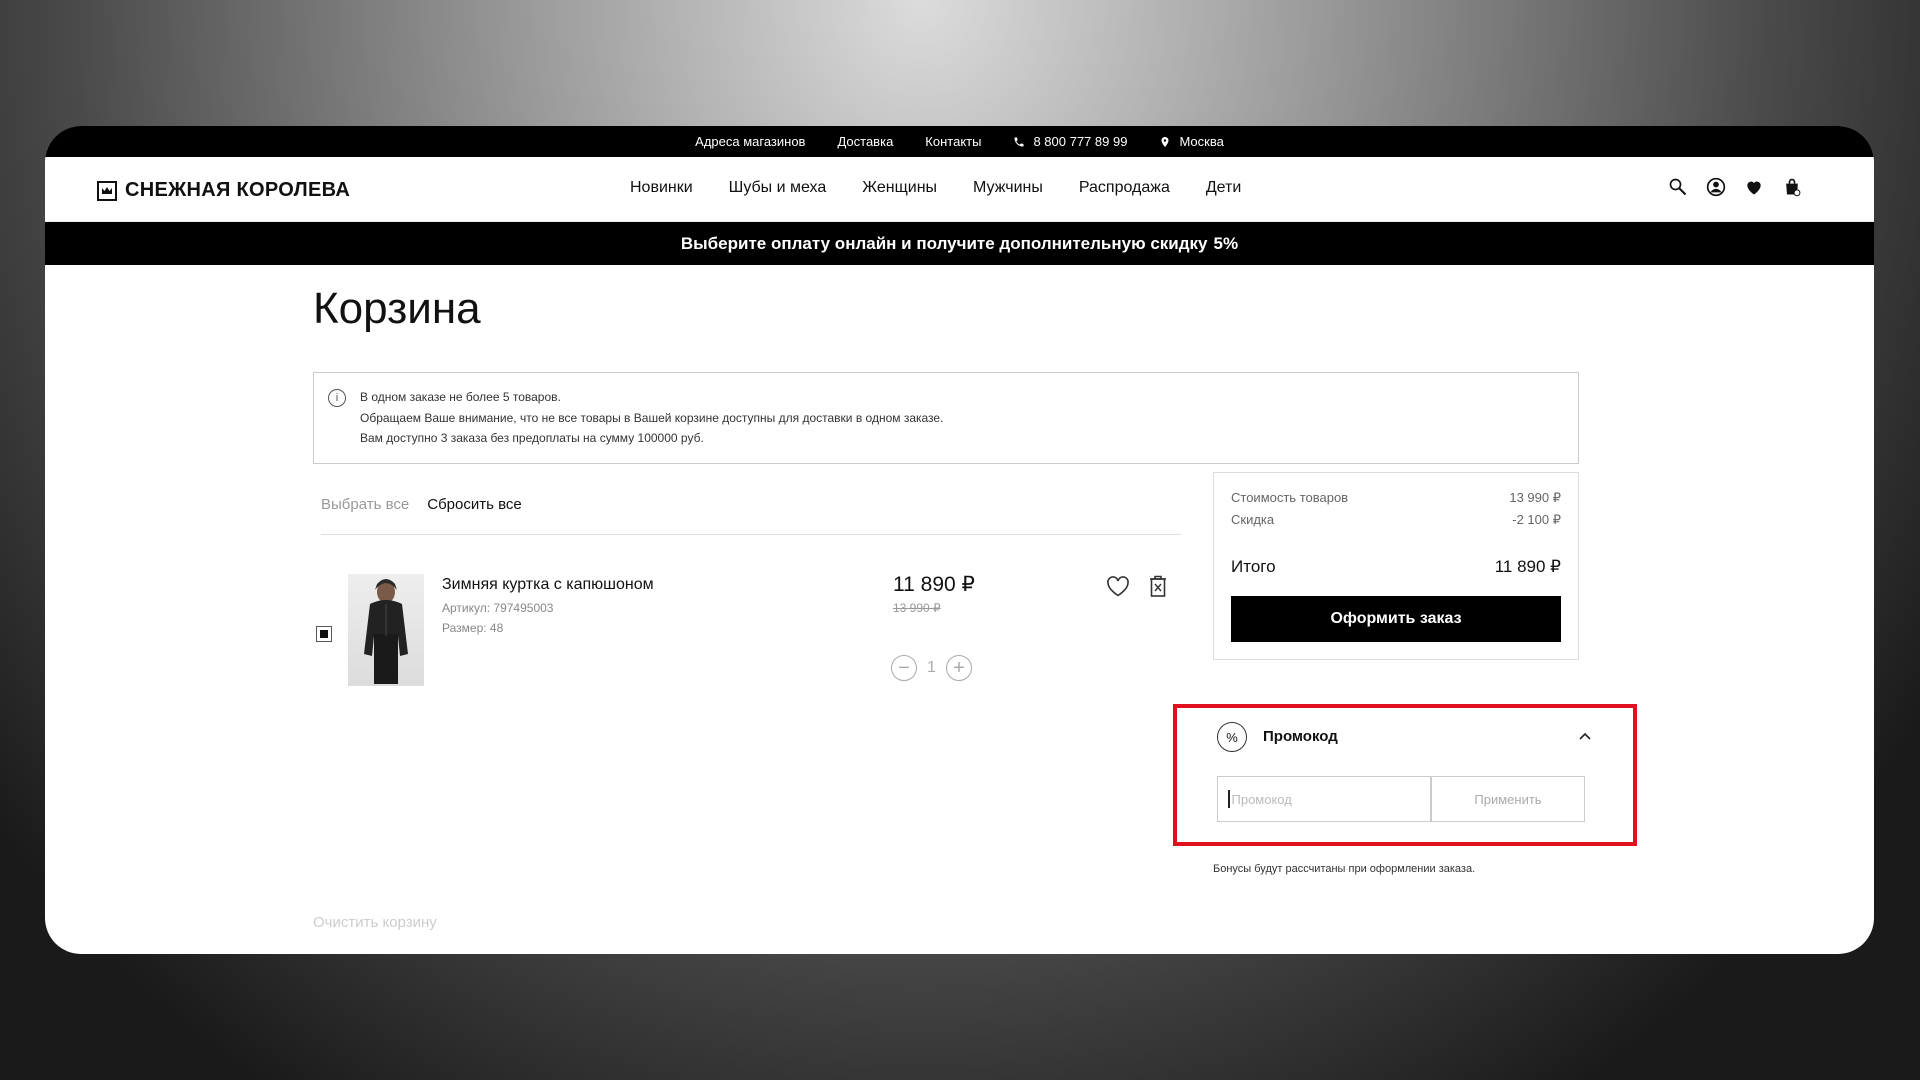 Image resolution: width=1920 pixels, height=1080 pixels. I want to click on location-pin-icon, so click(1165, 141).